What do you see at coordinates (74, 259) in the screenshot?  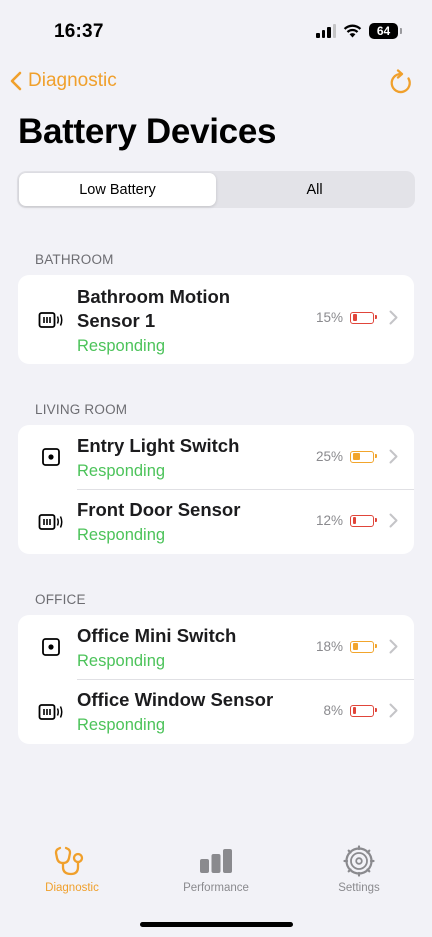 I see `section-header-bathroom: BATHROOM` at bounding box center [74, 259].